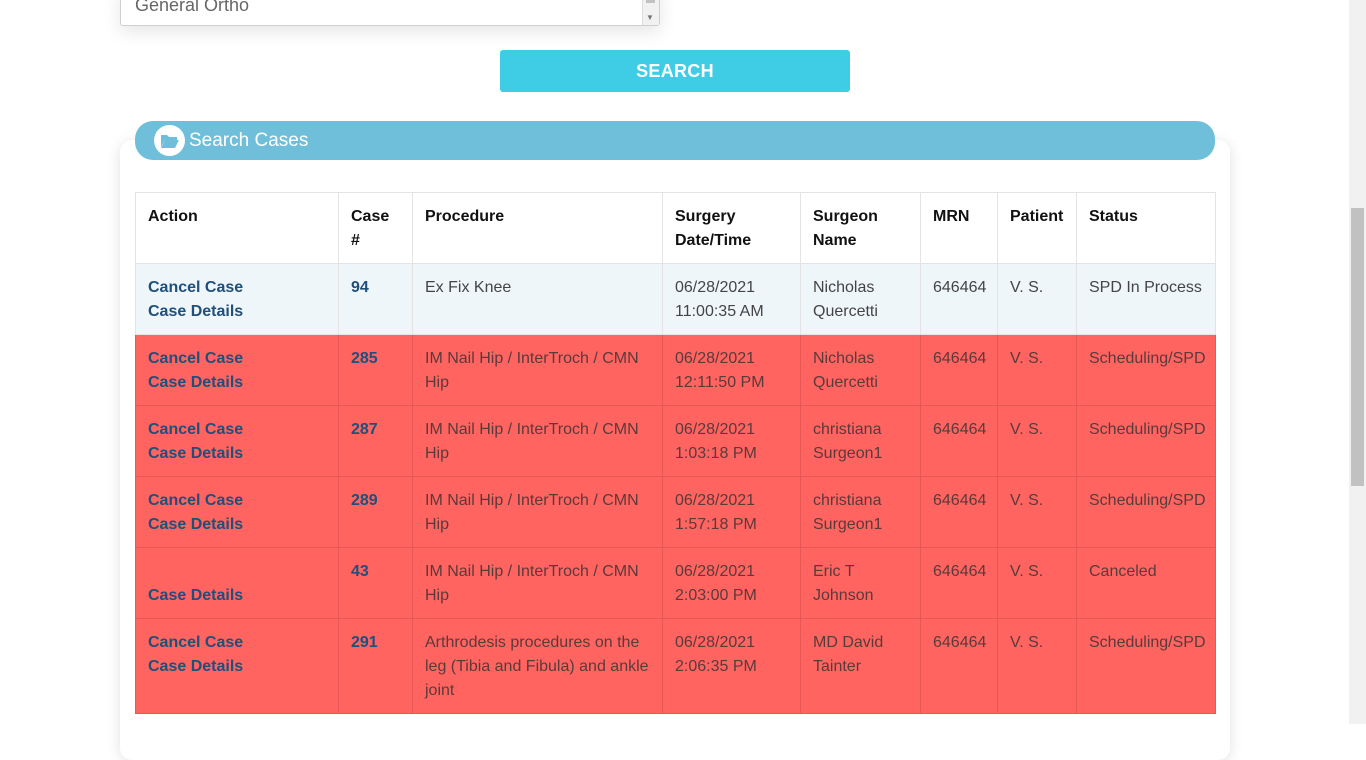 The image size is (1366, 760). I want to click on select-scrollbar: ▼, so click(650, 12).